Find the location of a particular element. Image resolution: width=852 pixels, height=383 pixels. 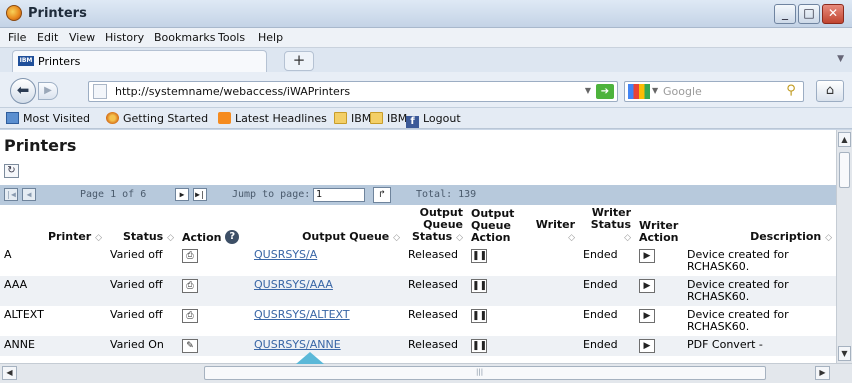

window-title: Printers is located at coordinates (57, 13).